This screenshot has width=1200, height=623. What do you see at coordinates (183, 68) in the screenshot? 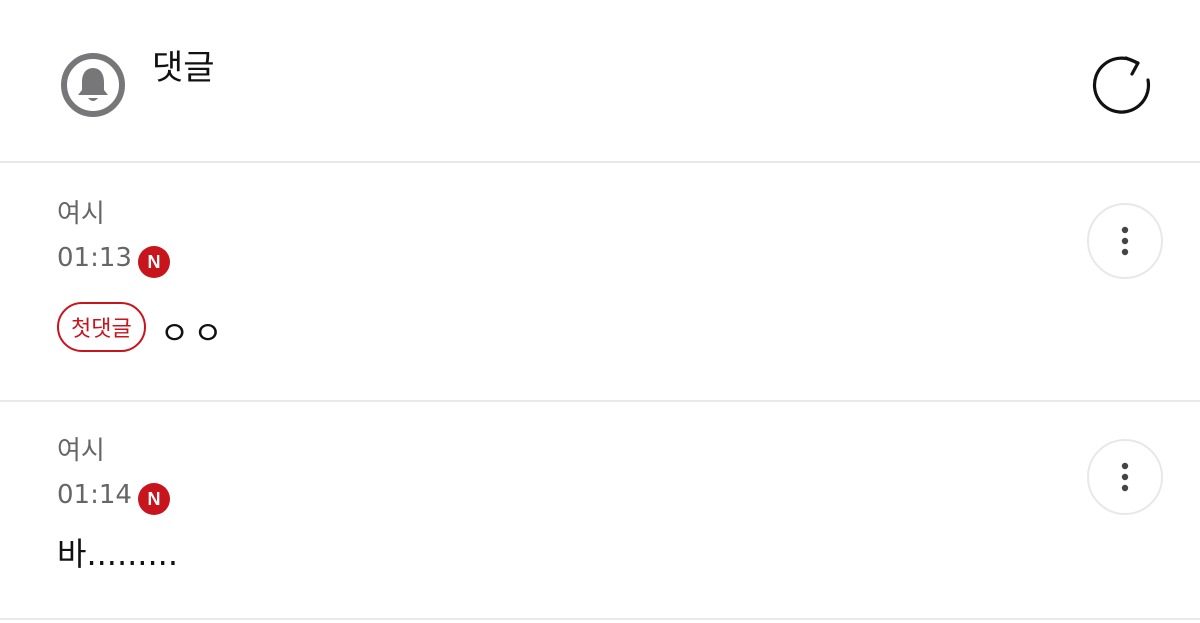
I see `page-title: 댓글` at bounding box center [183, 68].